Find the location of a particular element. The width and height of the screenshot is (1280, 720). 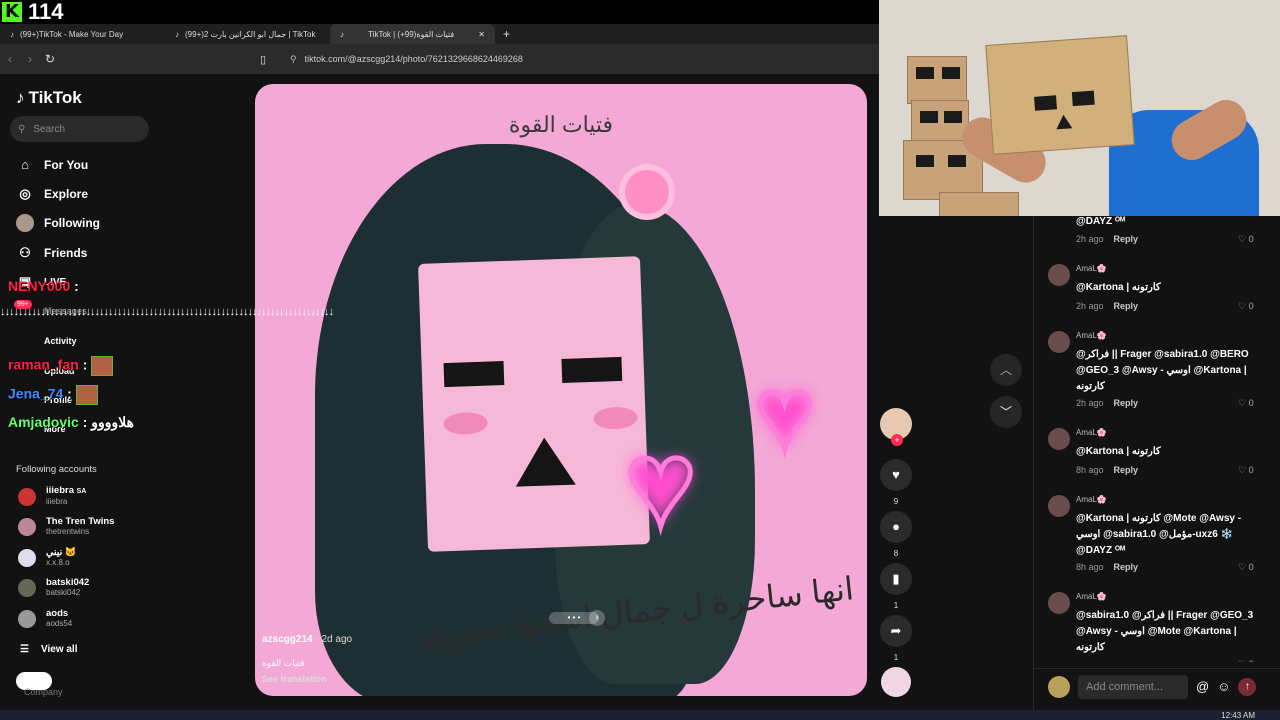

post-description: فتيات القوة is located at coordinates (283, 663).